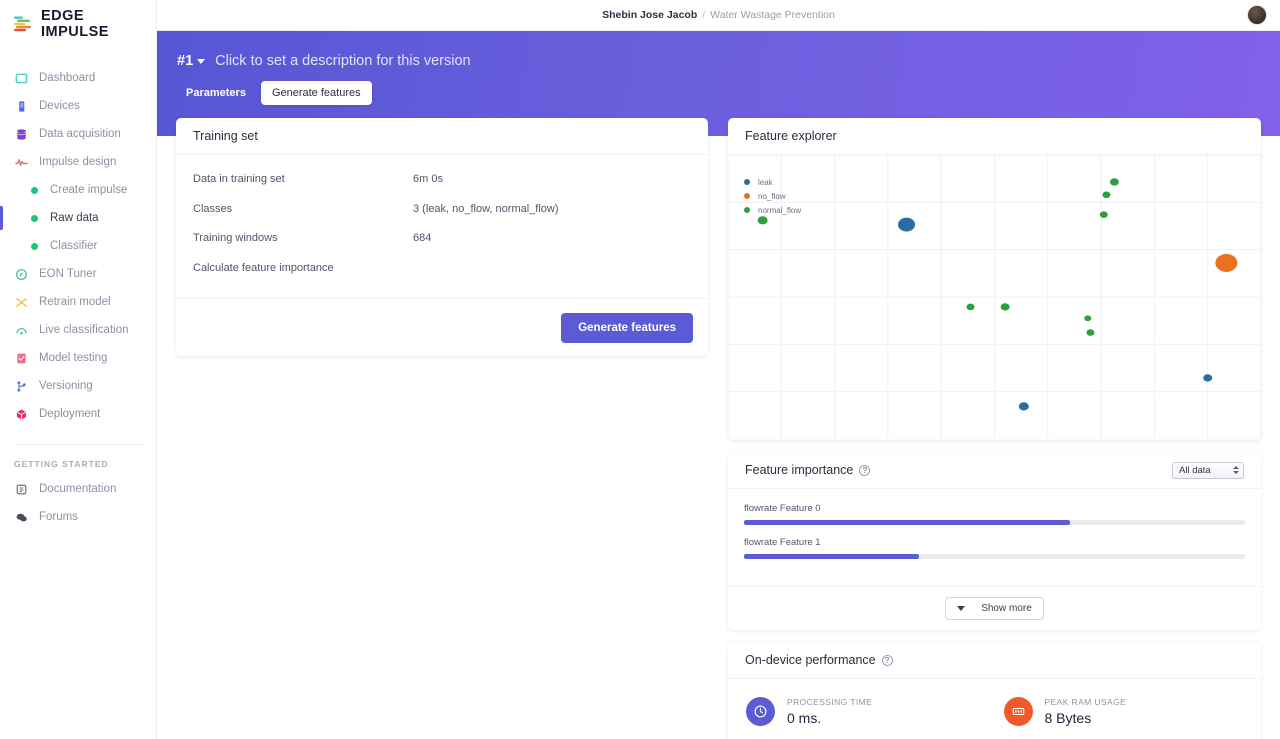  What do you see at coordinates (78, 330) in the screenshot?
I see `sidebar-item-live-classification: Live classification` at bounding box center [78, 330].